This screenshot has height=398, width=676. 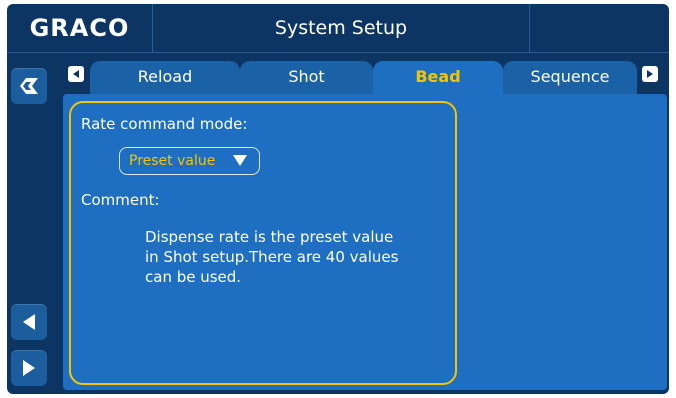 What do you see at coordinates (338, 52) in the screenshot?
I see `header-divider-line` at bounding box center [338, 52].